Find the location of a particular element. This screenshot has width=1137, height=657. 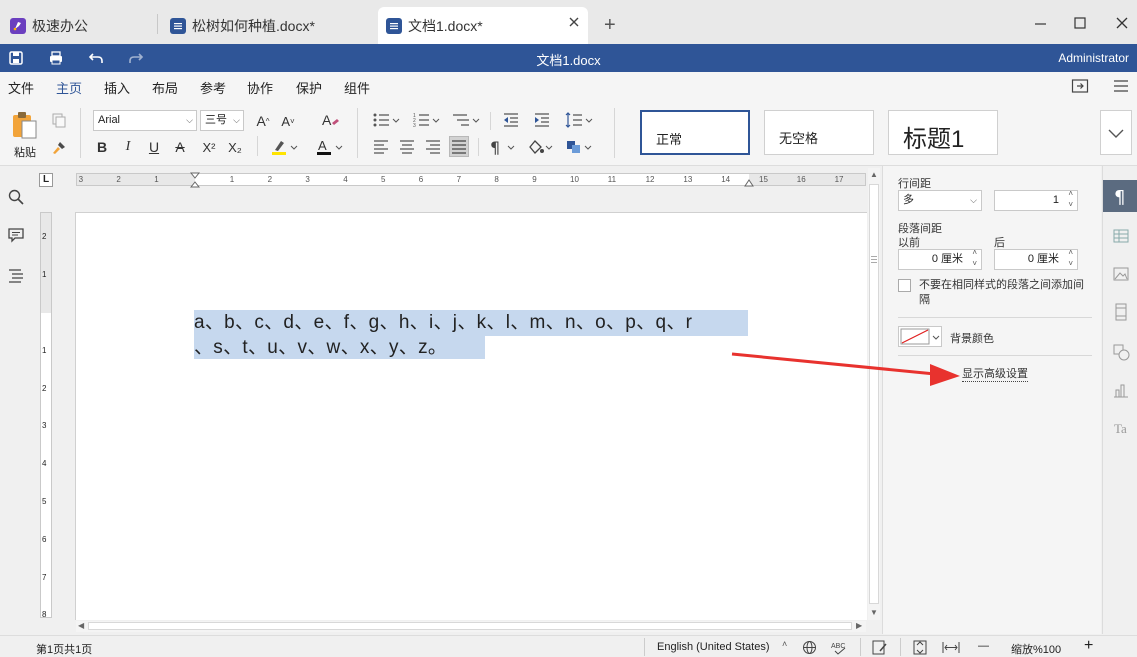

shape-settings-icon is located at coordinates (1121, 352).